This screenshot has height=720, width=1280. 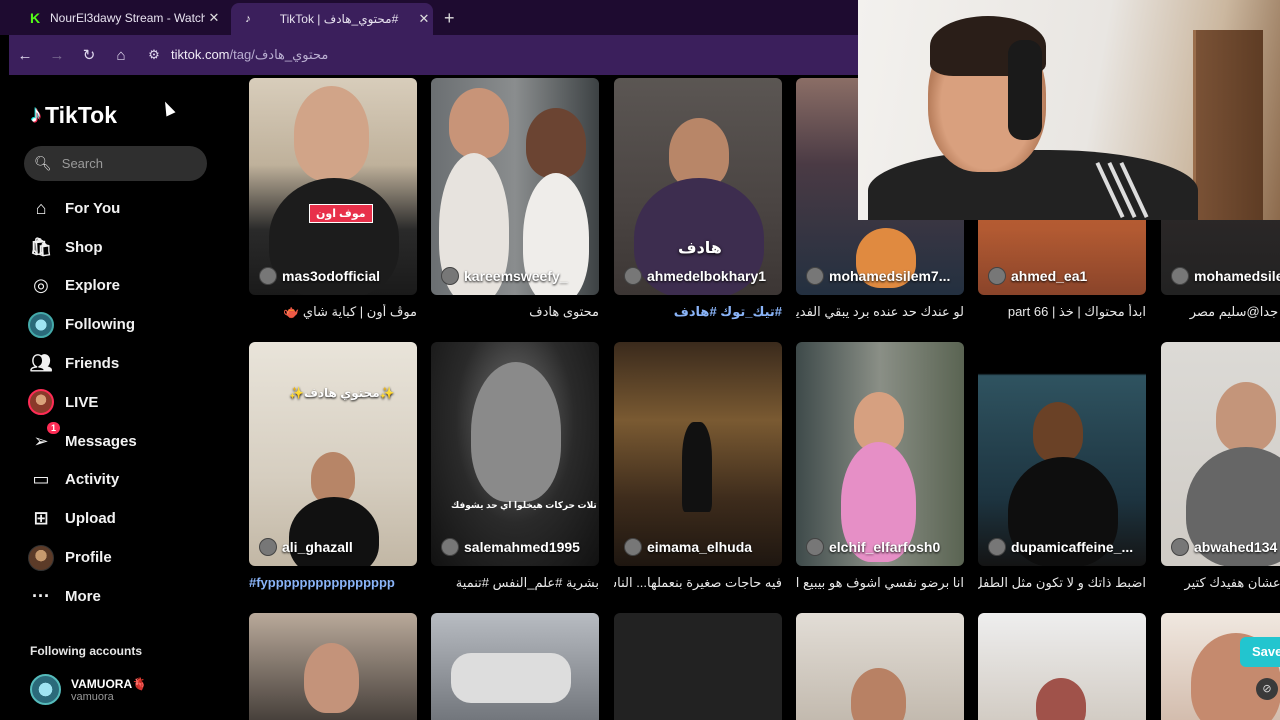 I want to click on reload-icon: ↻, so click(x=89, y=55).